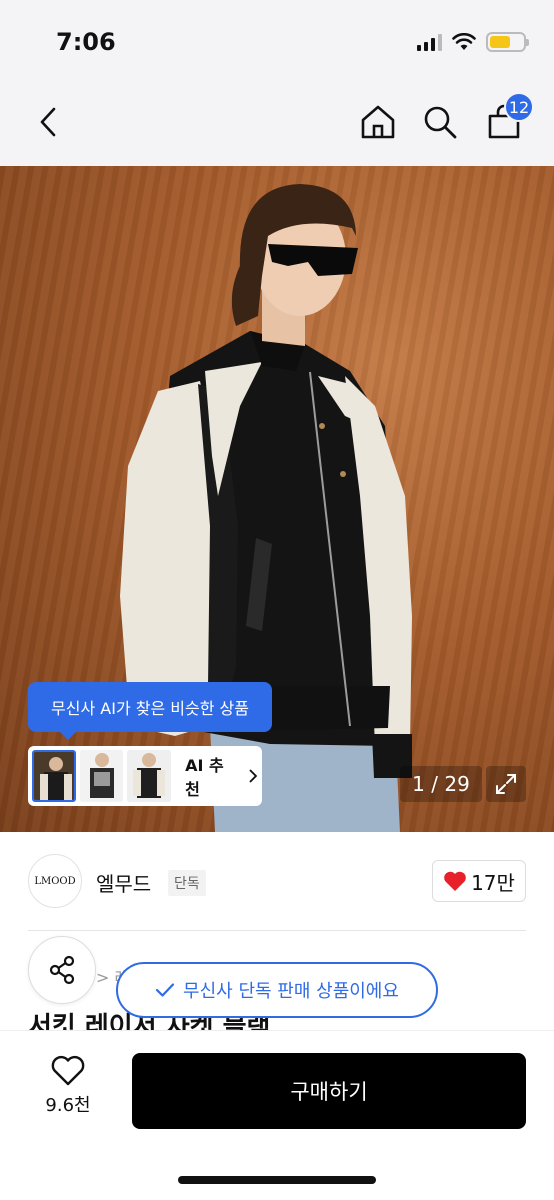 The height and width of the screenshot is (1200, 554). I want to click on ai-similar-tooltip: 무신사 AI가 찾은 비슷한 상품, so click(150, 711).